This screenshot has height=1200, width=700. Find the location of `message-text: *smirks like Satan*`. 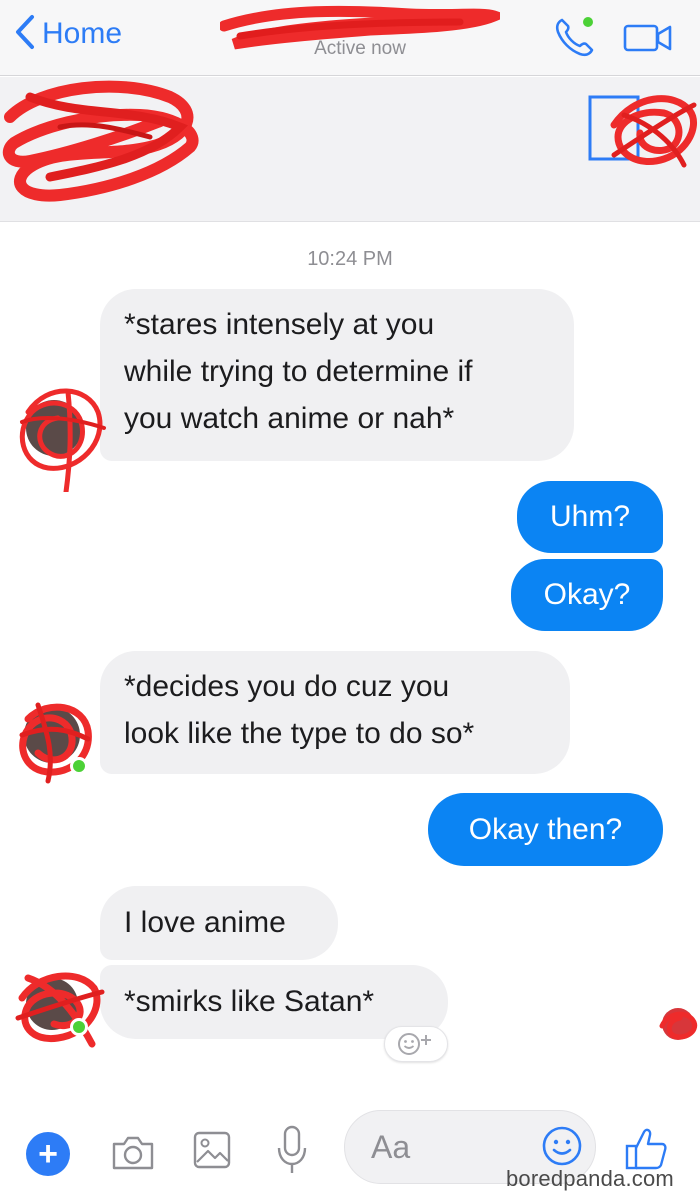

message-text: *smirks like Satan* is located at coordinates (249, 1001).